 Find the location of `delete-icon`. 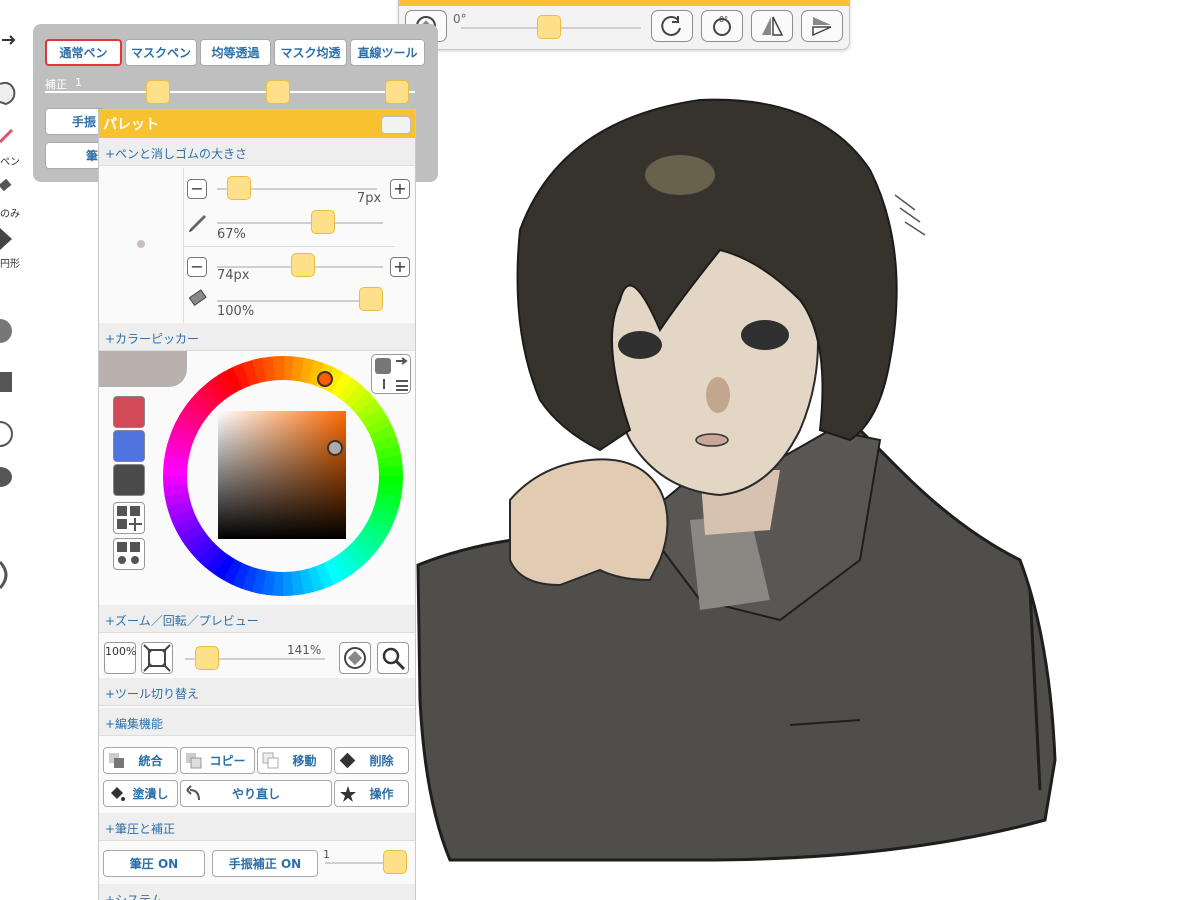

delete-icon is located at coordinates (347, 760).